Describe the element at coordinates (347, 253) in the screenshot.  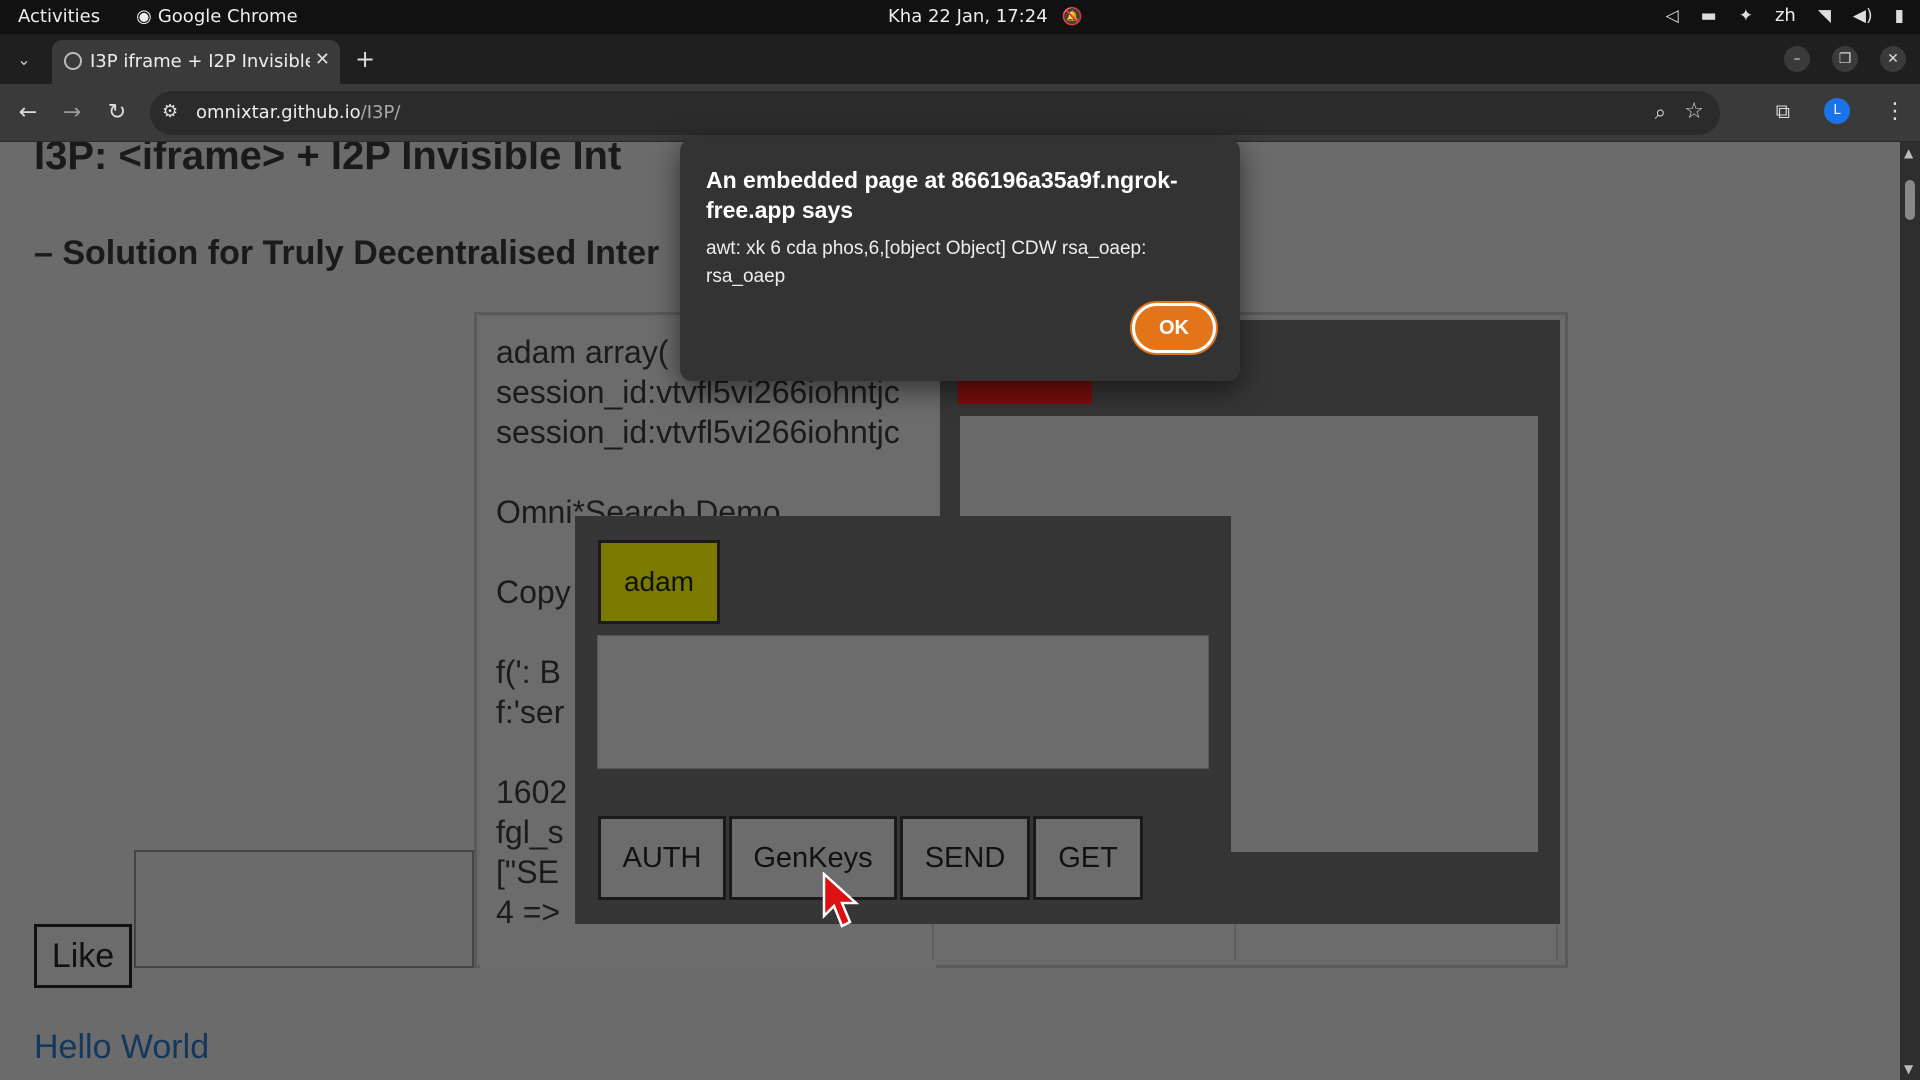
I see `page-subtitle: – Solution for Truly Decentralised Inter` at that location.